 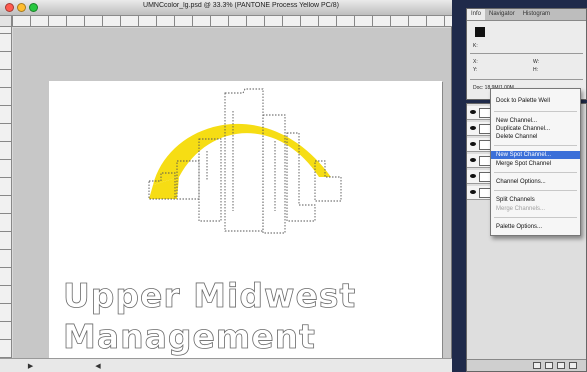 I want to click on color-sample-icon, so click(x=480, y=32).